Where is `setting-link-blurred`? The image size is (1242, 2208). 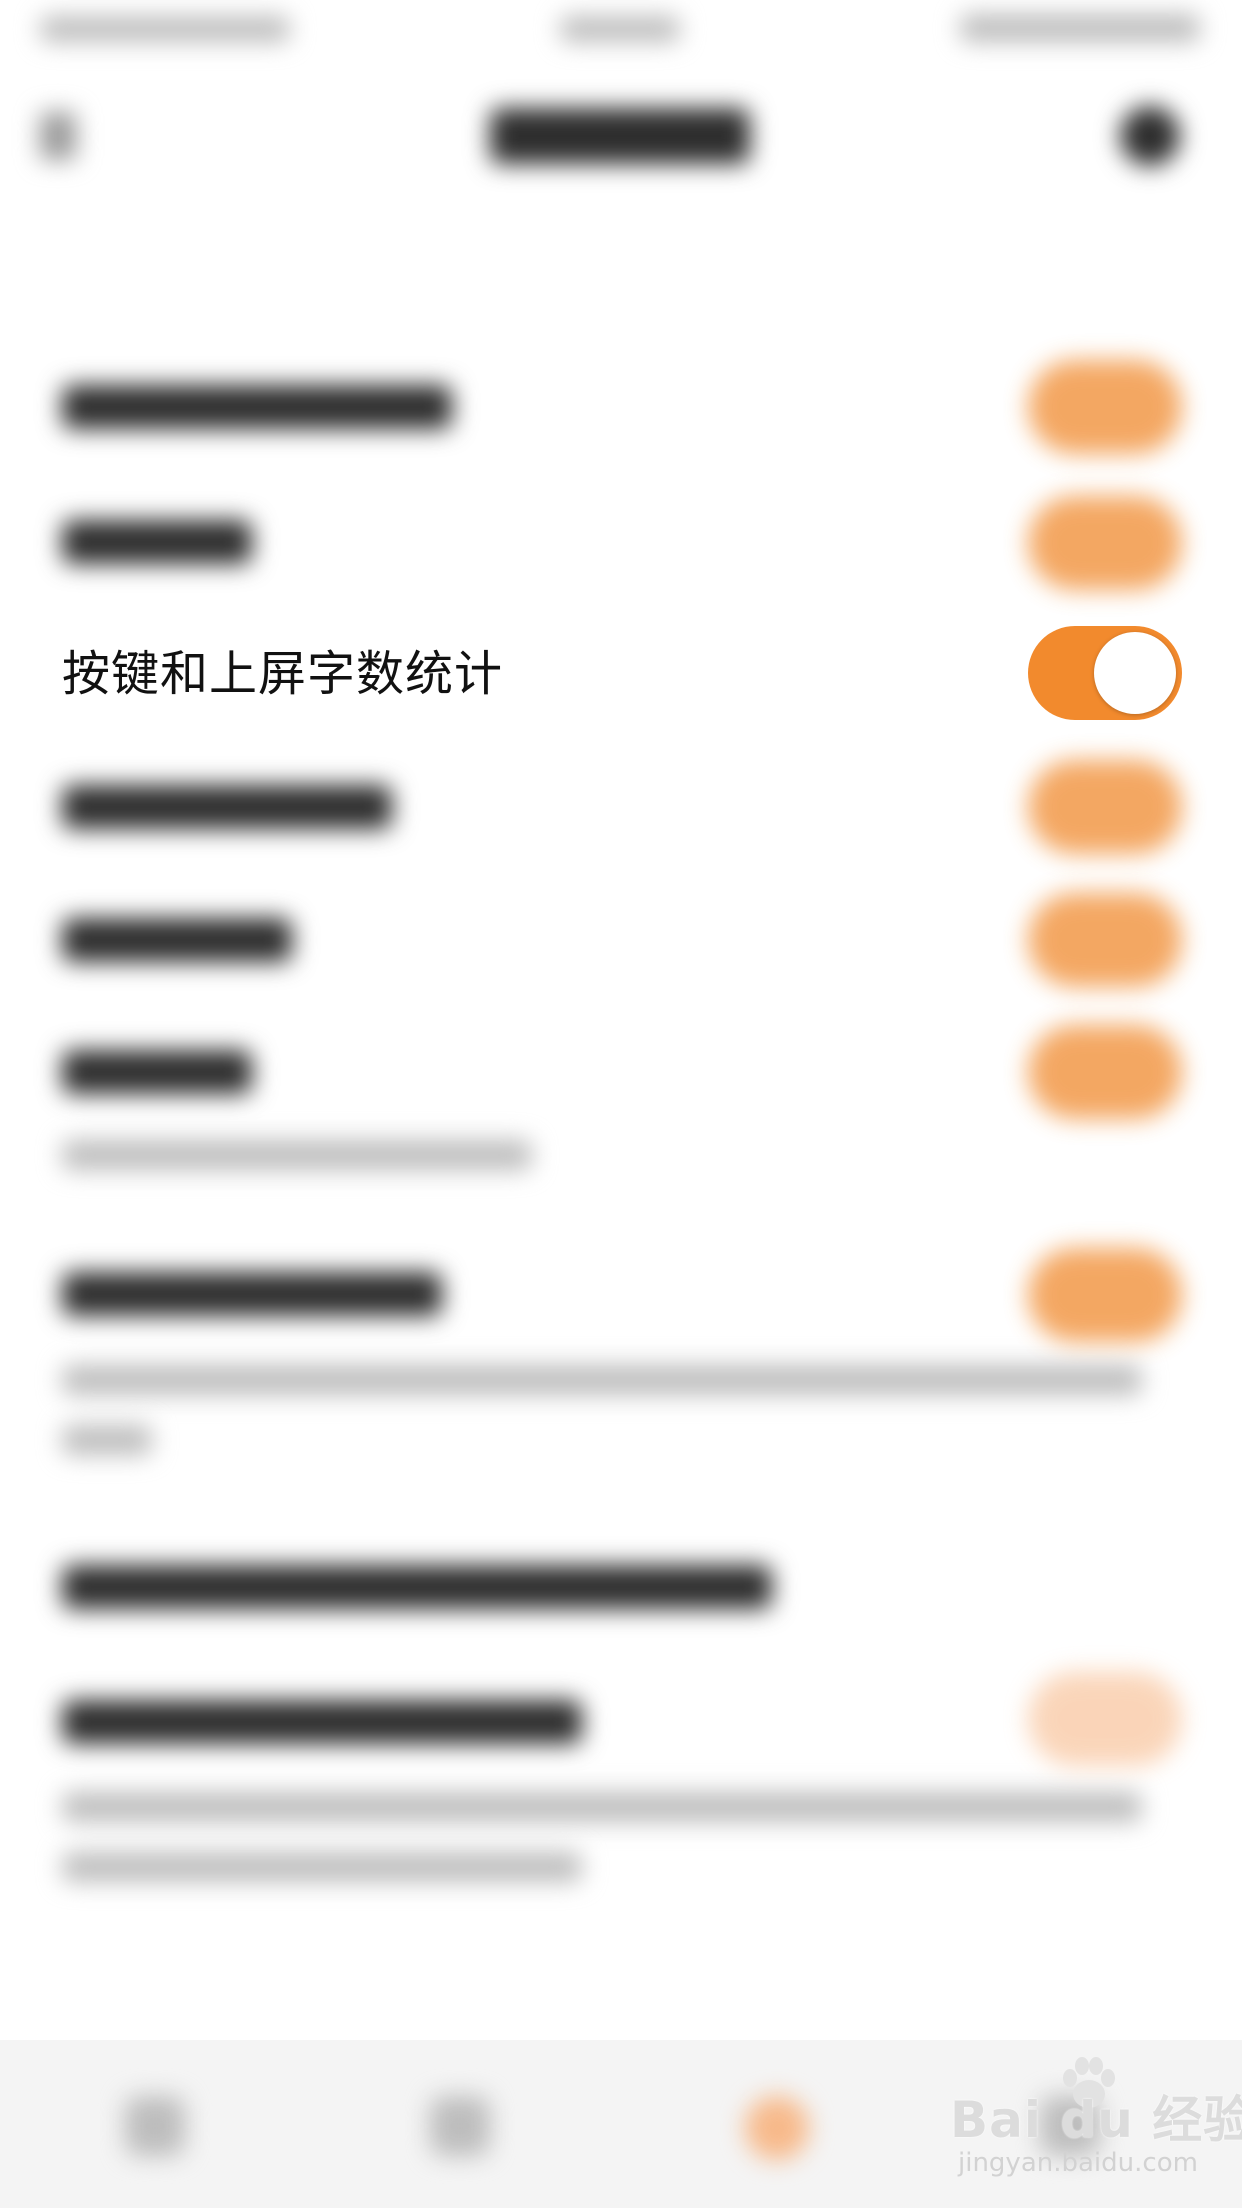
setting-link-blurred is located at coordinates (417, 1587).